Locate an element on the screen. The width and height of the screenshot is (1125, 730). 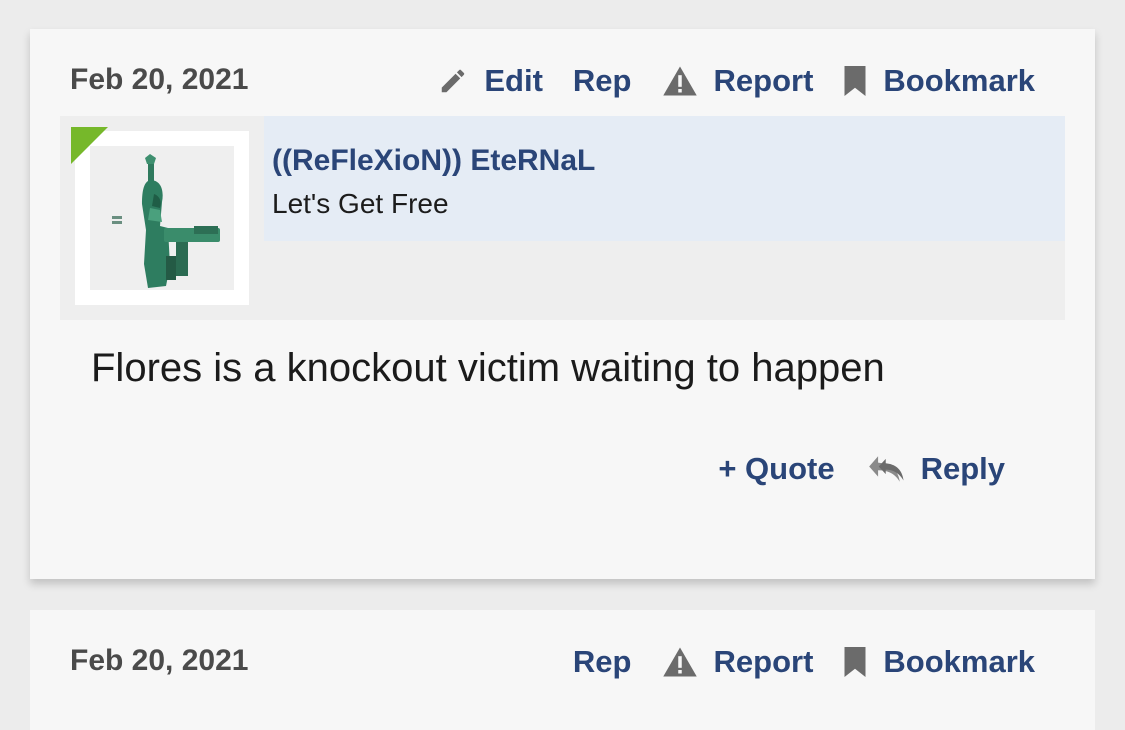
reply-label: Reply is located at coordinates (962, 468).